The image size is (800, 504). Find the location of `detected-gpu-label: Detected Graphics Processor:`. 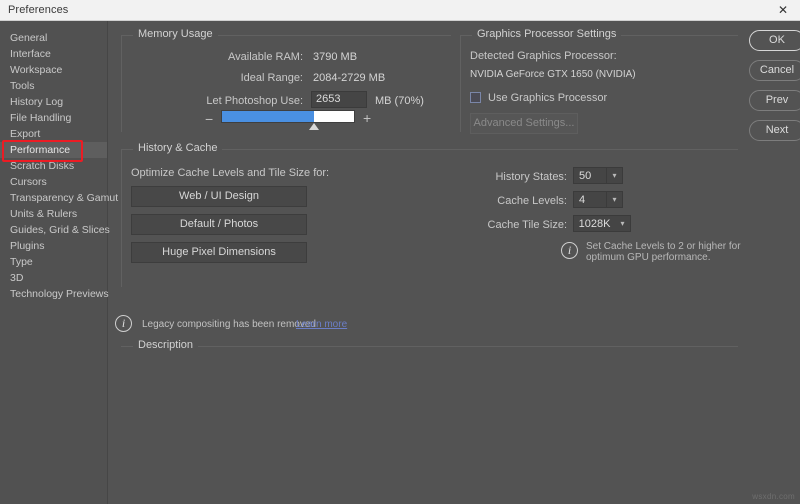

detected-gpu-label: Detected Graphics Processor: is located at coordinates (543, 56).